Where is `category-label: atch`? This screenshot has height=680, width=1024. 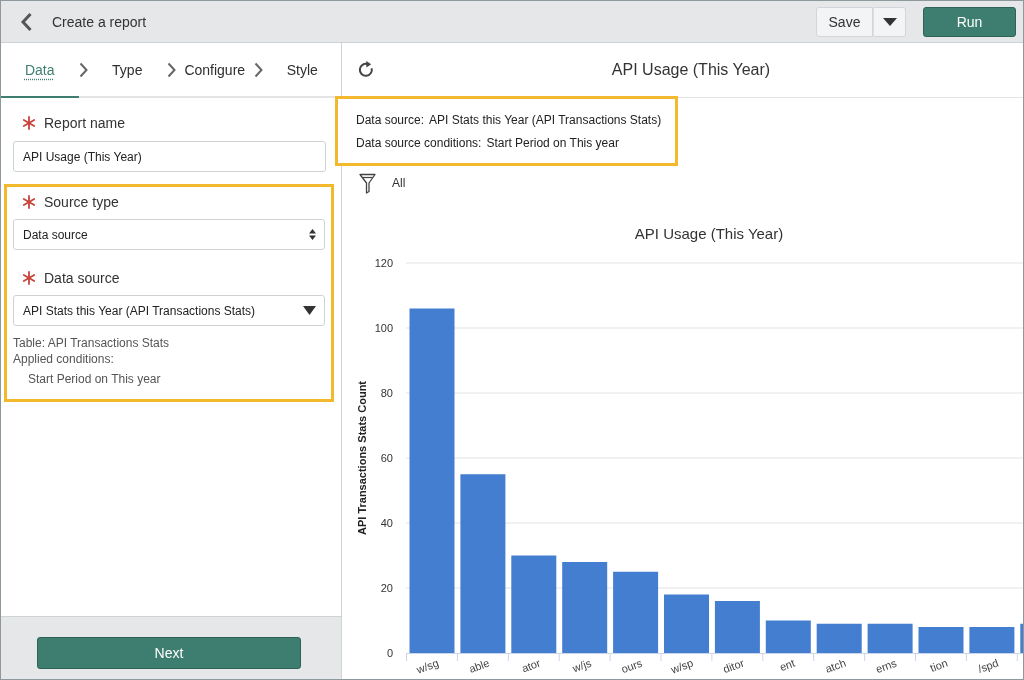 category-label: atch is located at coordinates (835, 665).